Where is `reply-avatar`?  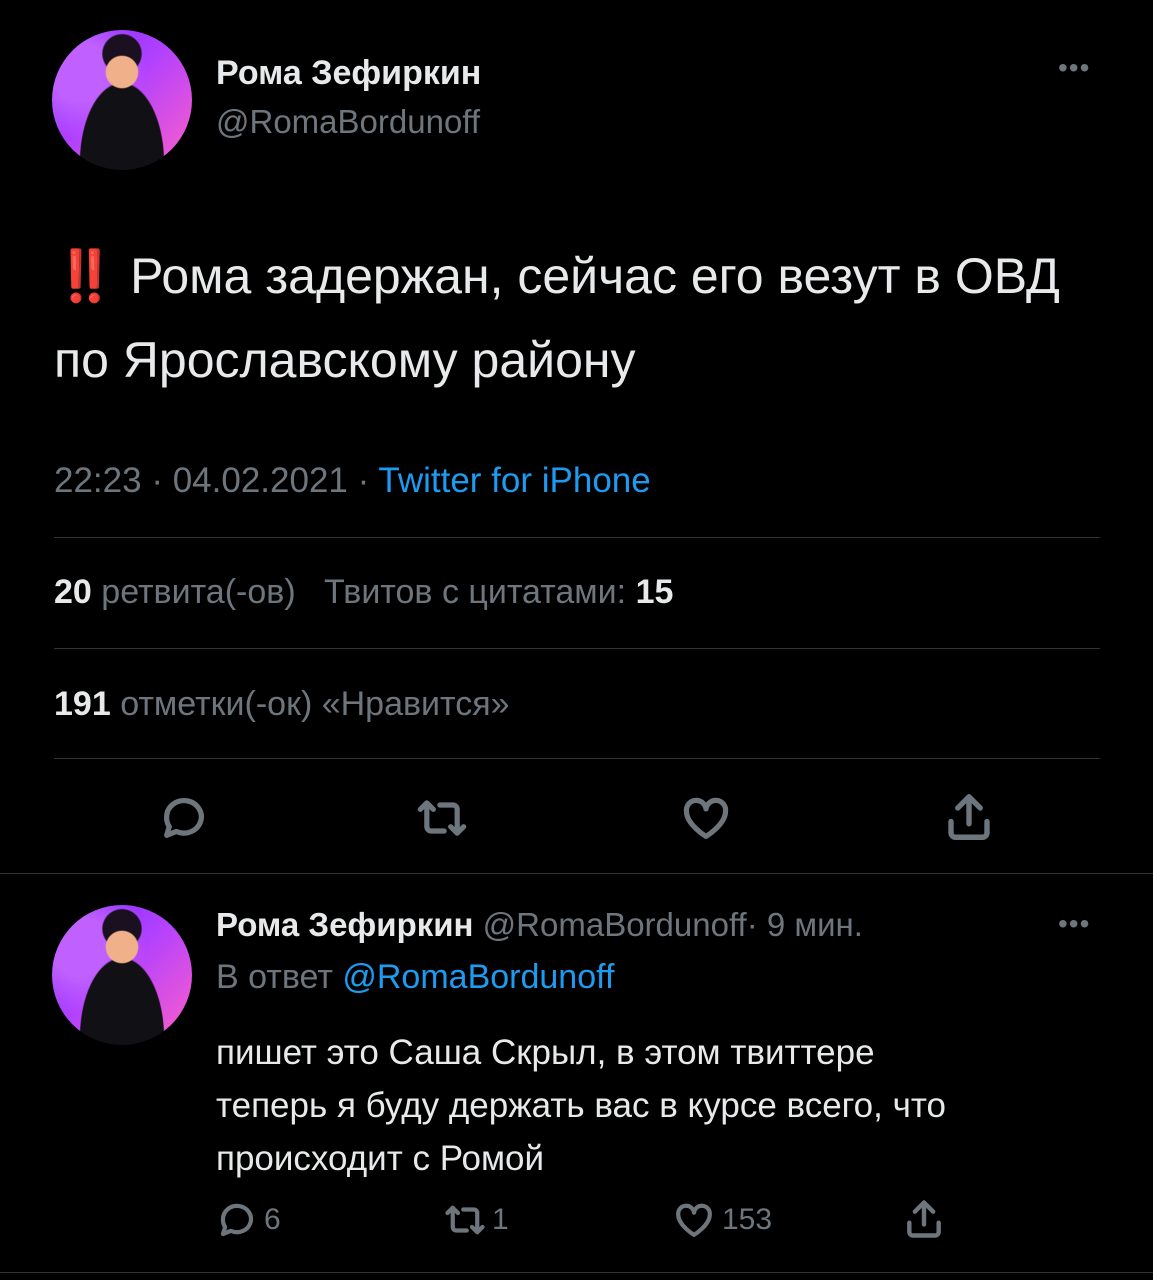 reply-avatar is located at coordinates (122, 975).